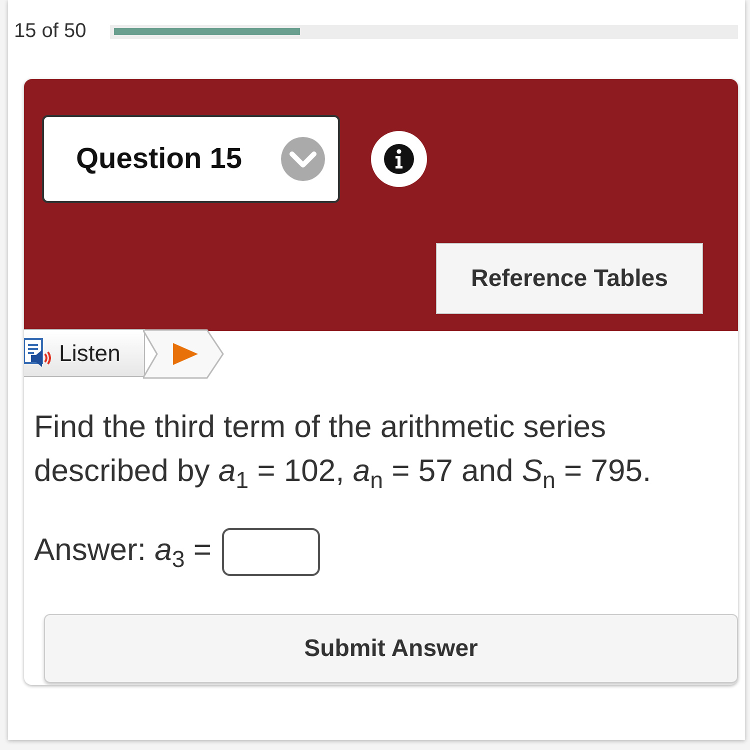 Image resolution: width=750 pixels, height=750 pixels. I want to click on progress-label: 15 of 50, so click(50, 31).